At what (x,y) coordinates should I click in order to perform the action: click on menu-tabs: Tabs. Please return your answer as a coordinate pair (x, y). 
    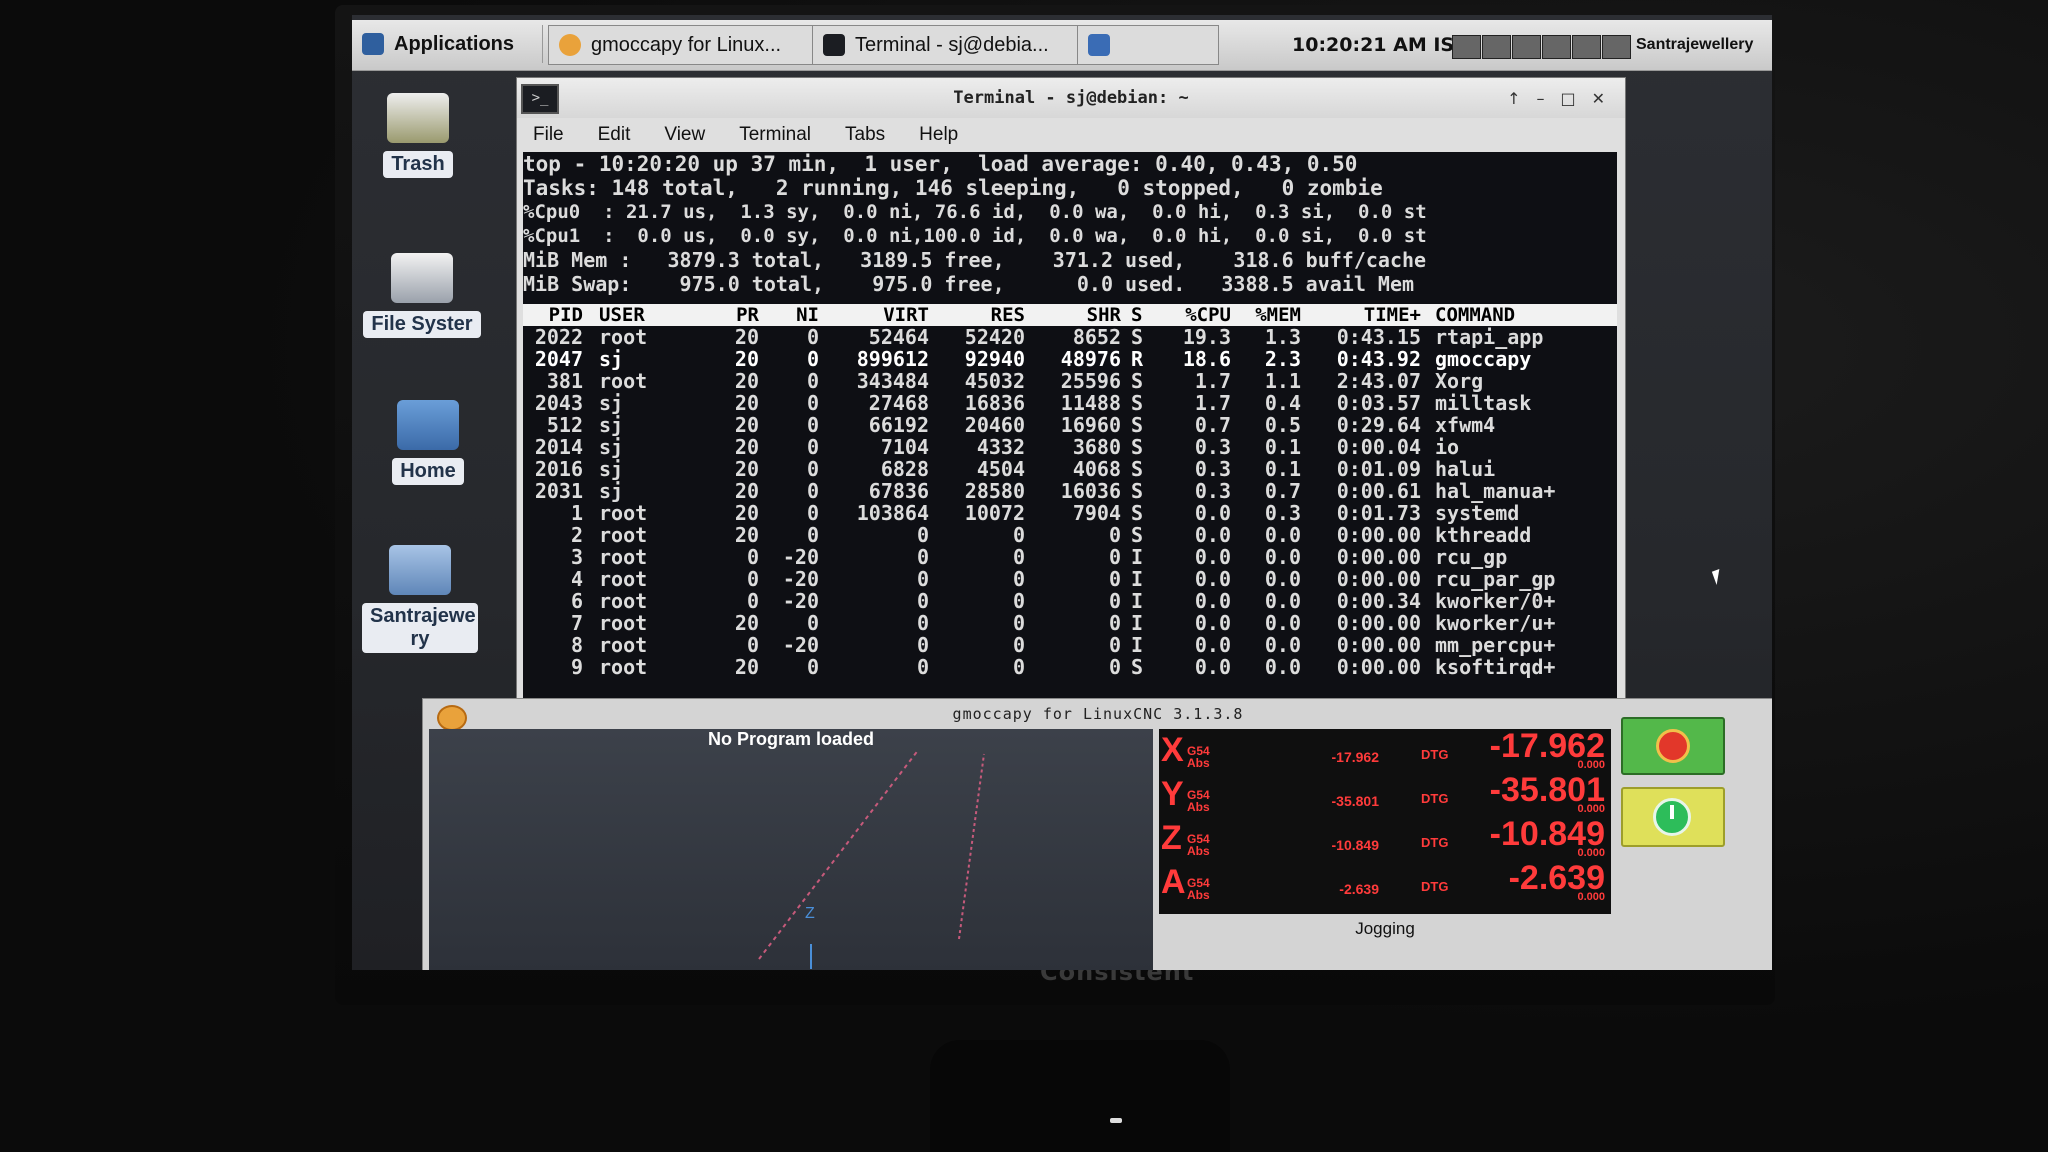
    Looking at the image, I should click on (865, 135).